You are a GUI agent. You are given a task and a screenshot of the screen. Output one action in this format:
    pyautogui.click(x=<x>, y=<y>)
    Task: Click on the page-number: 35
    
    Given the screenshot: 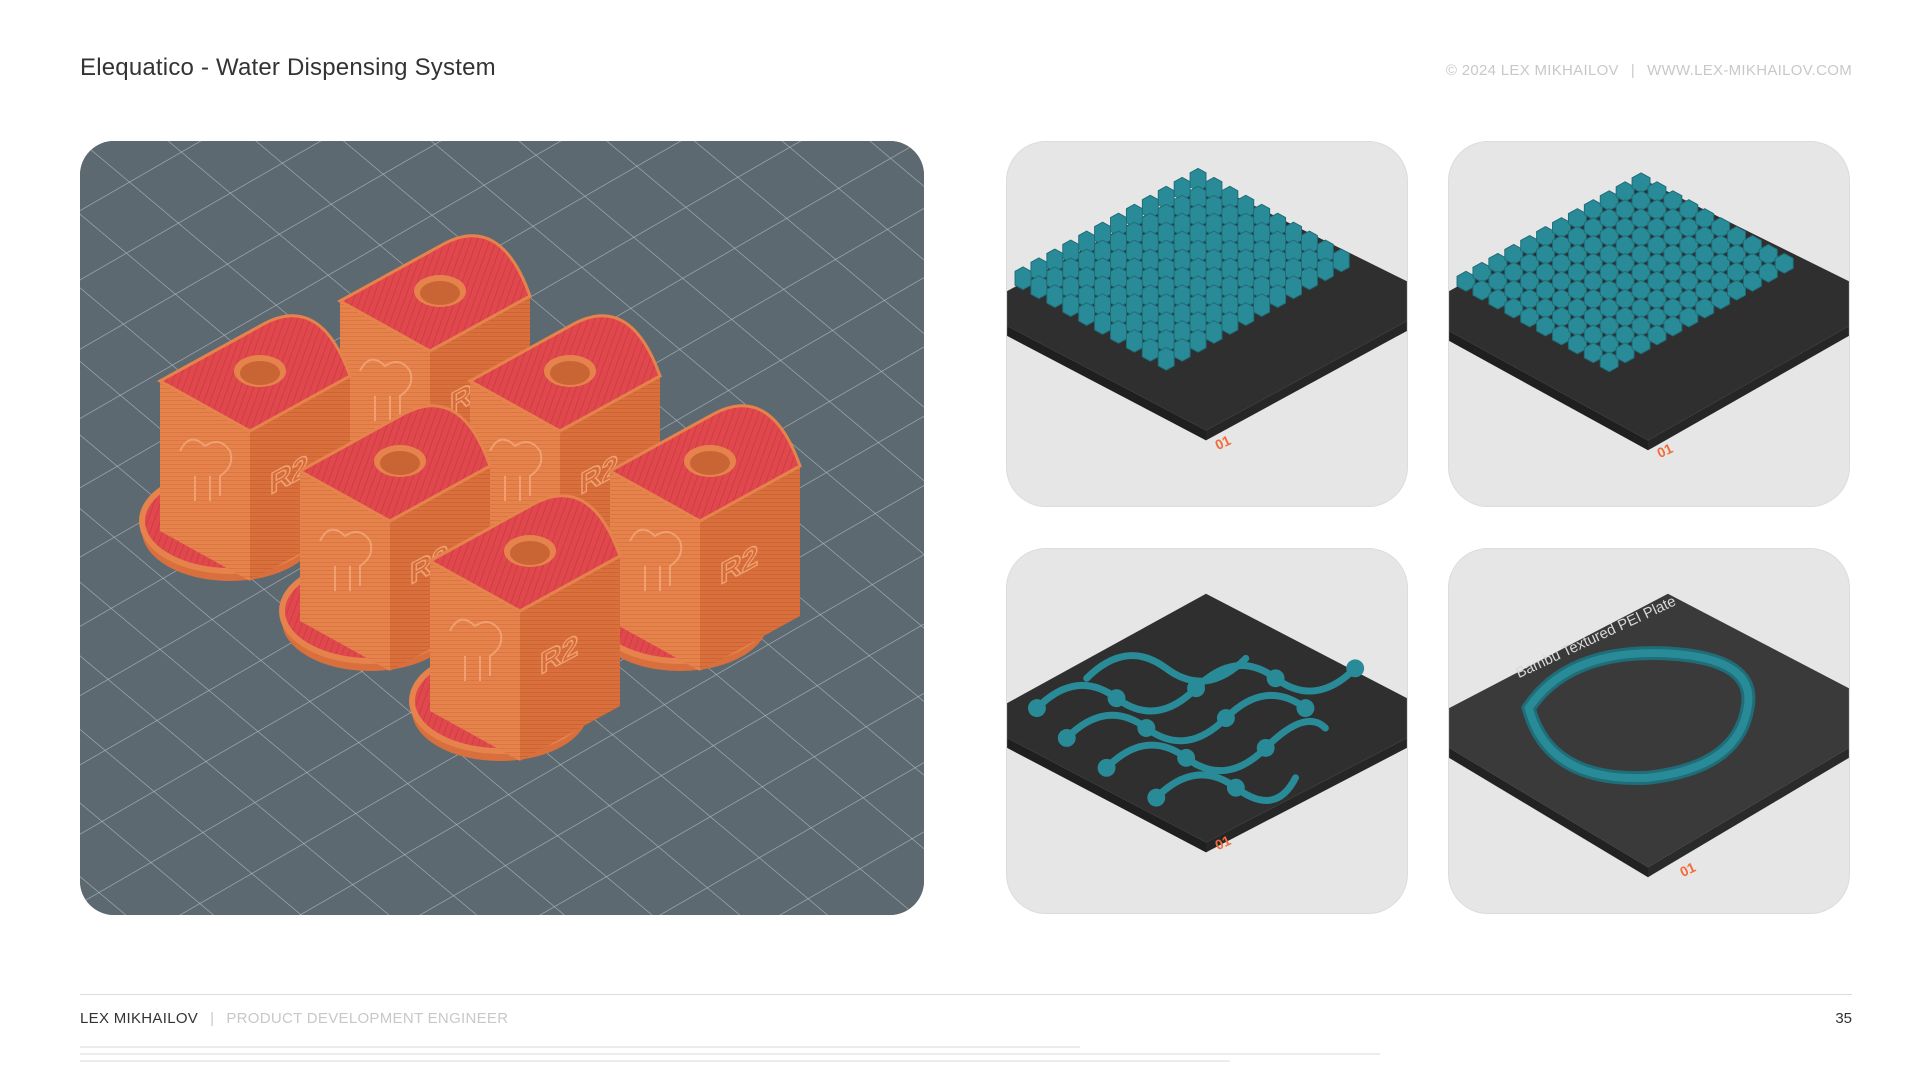 What is the action you would take?
    pyautogui.click(x=1843, y=1018)
    